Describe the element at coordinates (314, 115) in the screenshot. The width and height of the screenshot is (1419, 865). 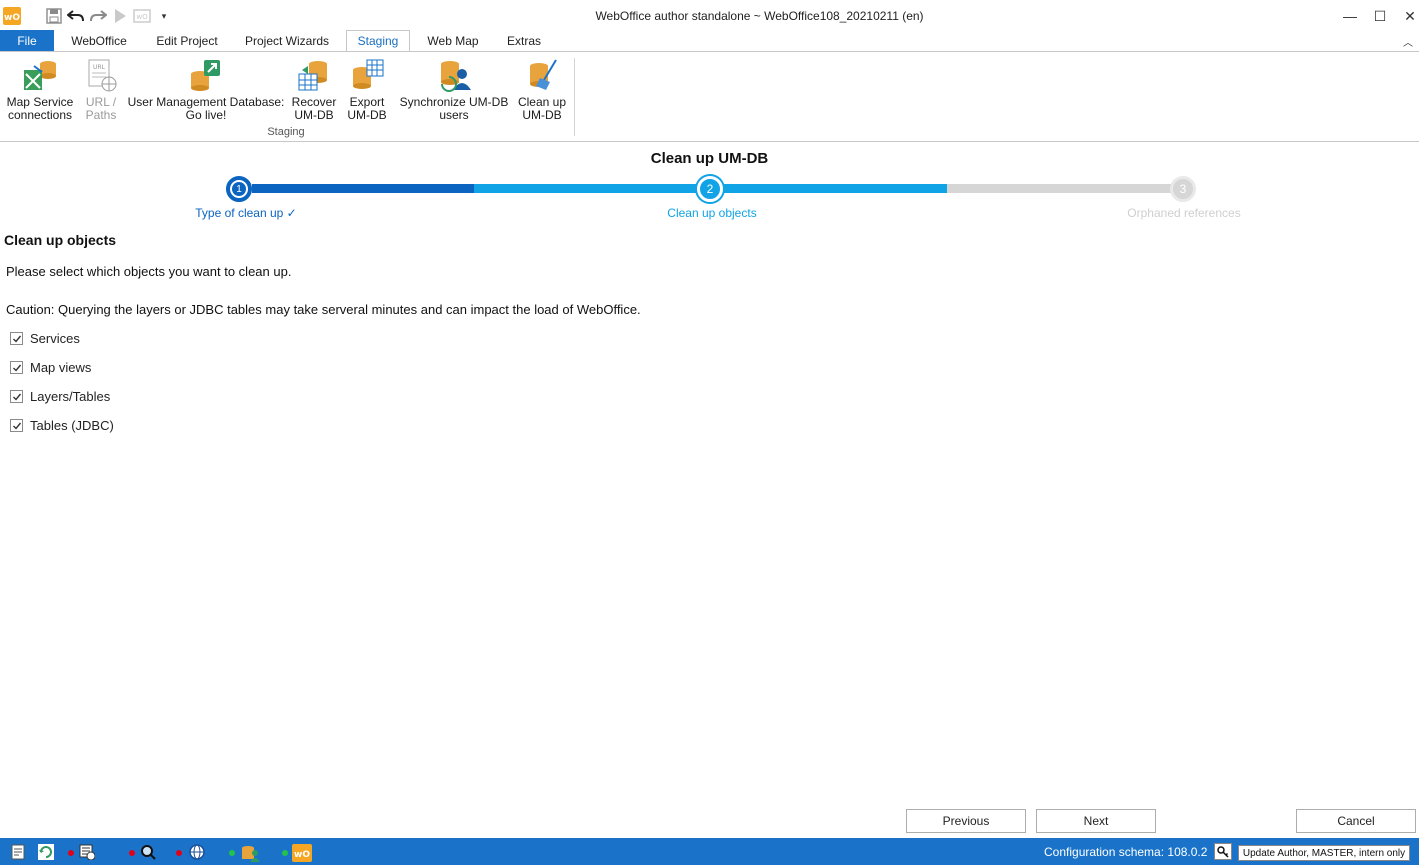
I see `recover-umdb-label-2: UM-DB` at that location.